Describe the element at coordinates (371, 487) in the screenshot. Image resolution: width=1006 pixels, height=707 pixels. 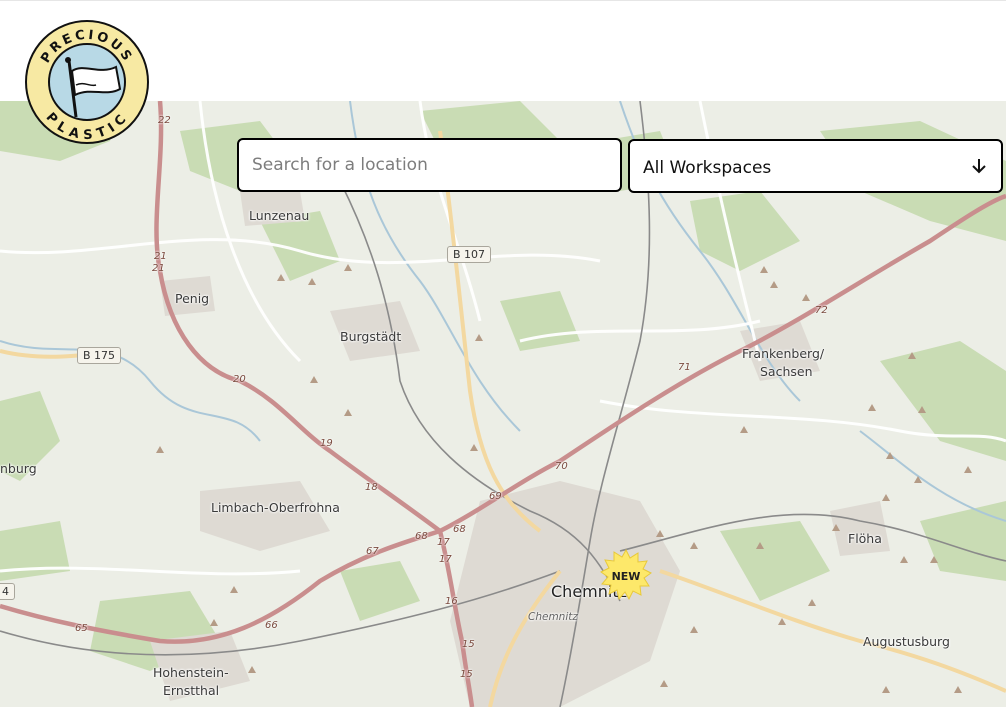
I see `road-number: 18` at that location.